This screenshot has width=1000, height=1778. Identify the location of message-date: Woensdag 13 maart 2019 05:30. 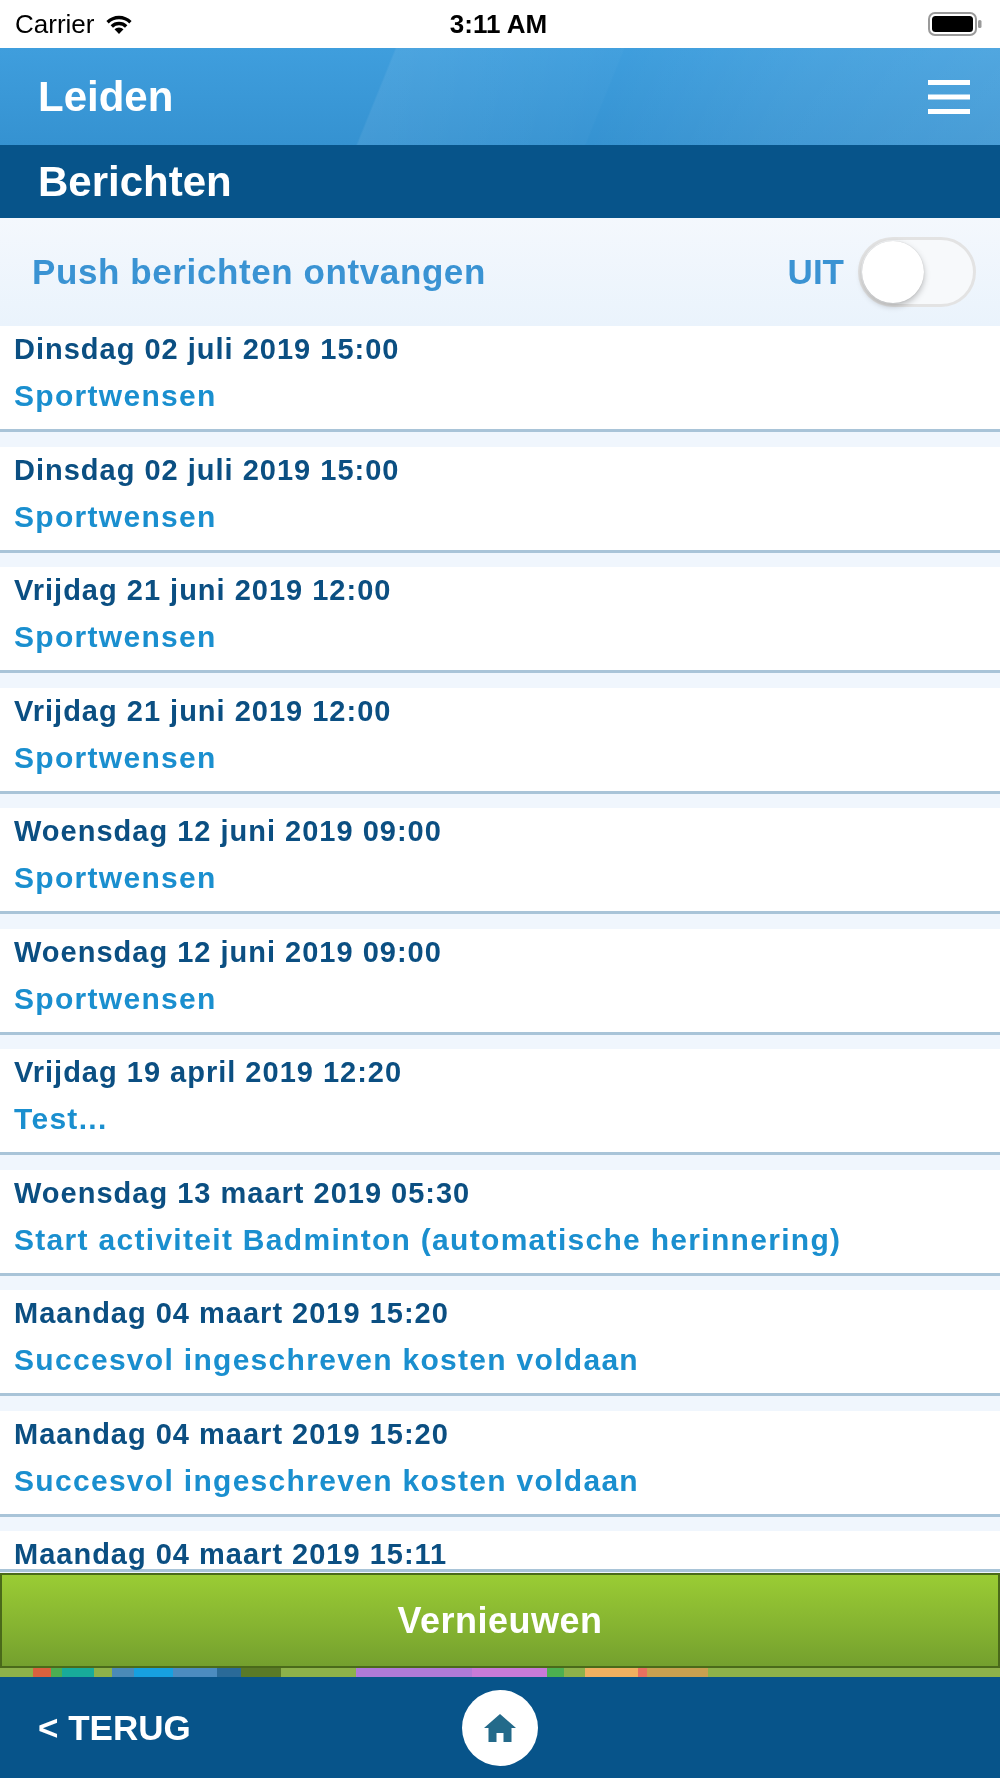
(243, 1192).